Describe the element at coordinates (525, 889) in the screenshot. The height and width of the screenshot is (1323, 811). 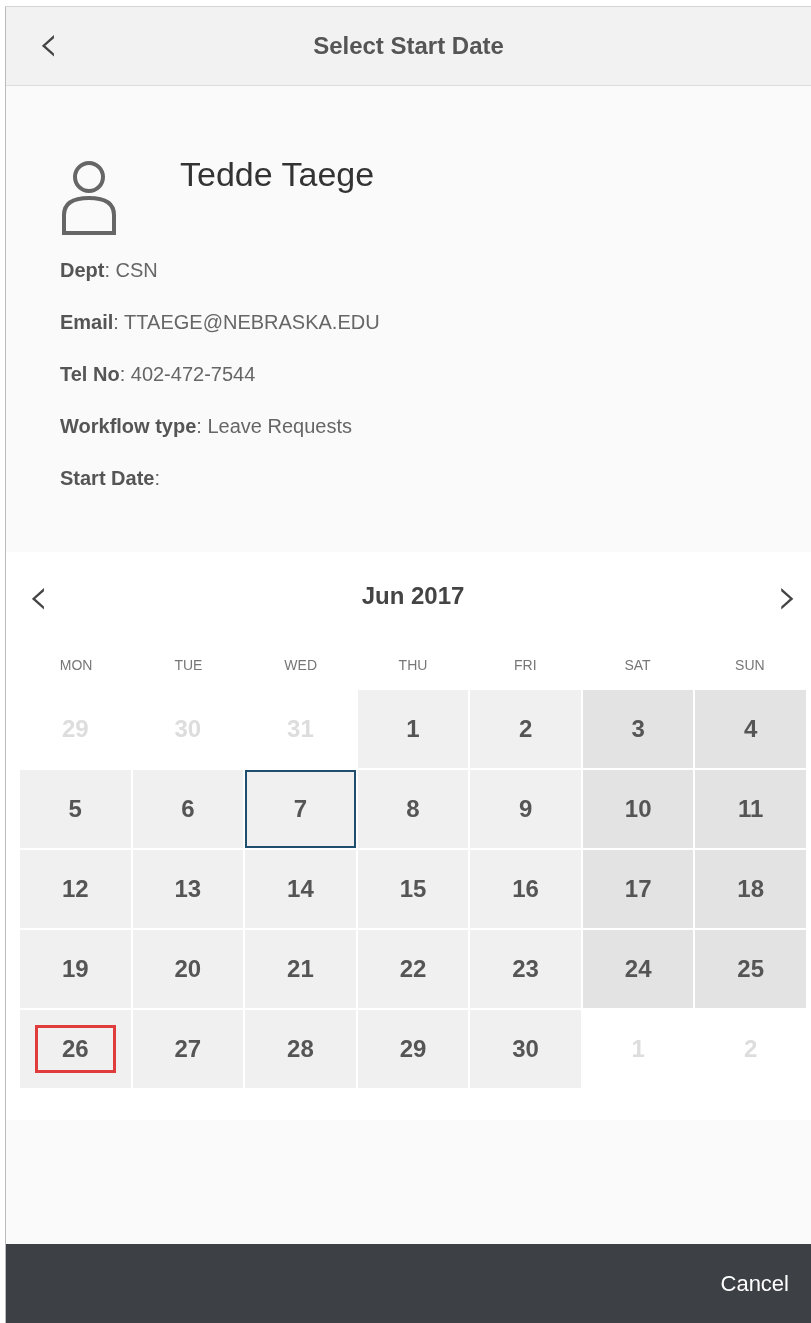
I see `day-cell: 16` at that location.